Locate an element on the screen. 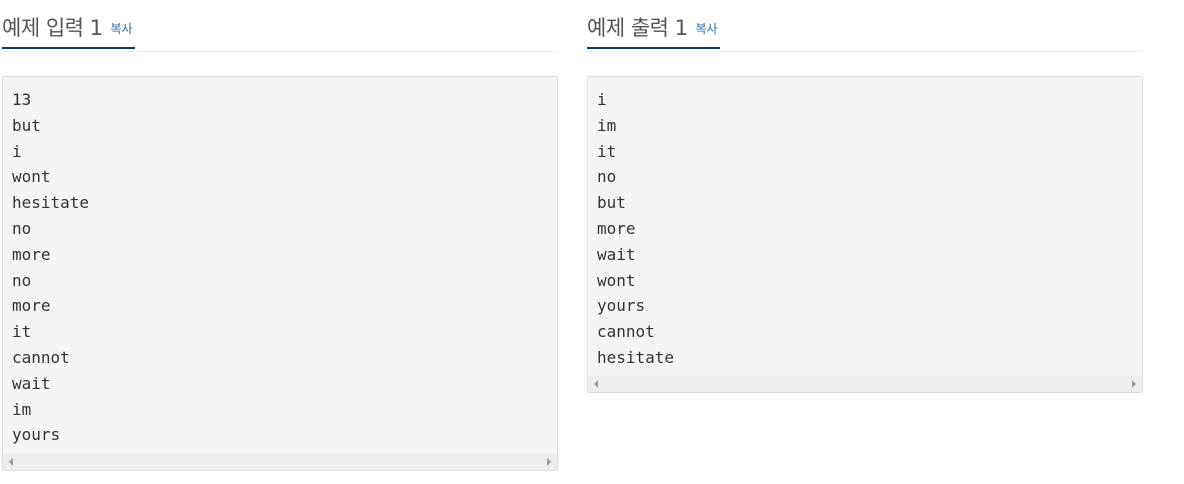 The image size is (1184, 484). copy-input-button: 복사 is located at coordinates (122, 28).